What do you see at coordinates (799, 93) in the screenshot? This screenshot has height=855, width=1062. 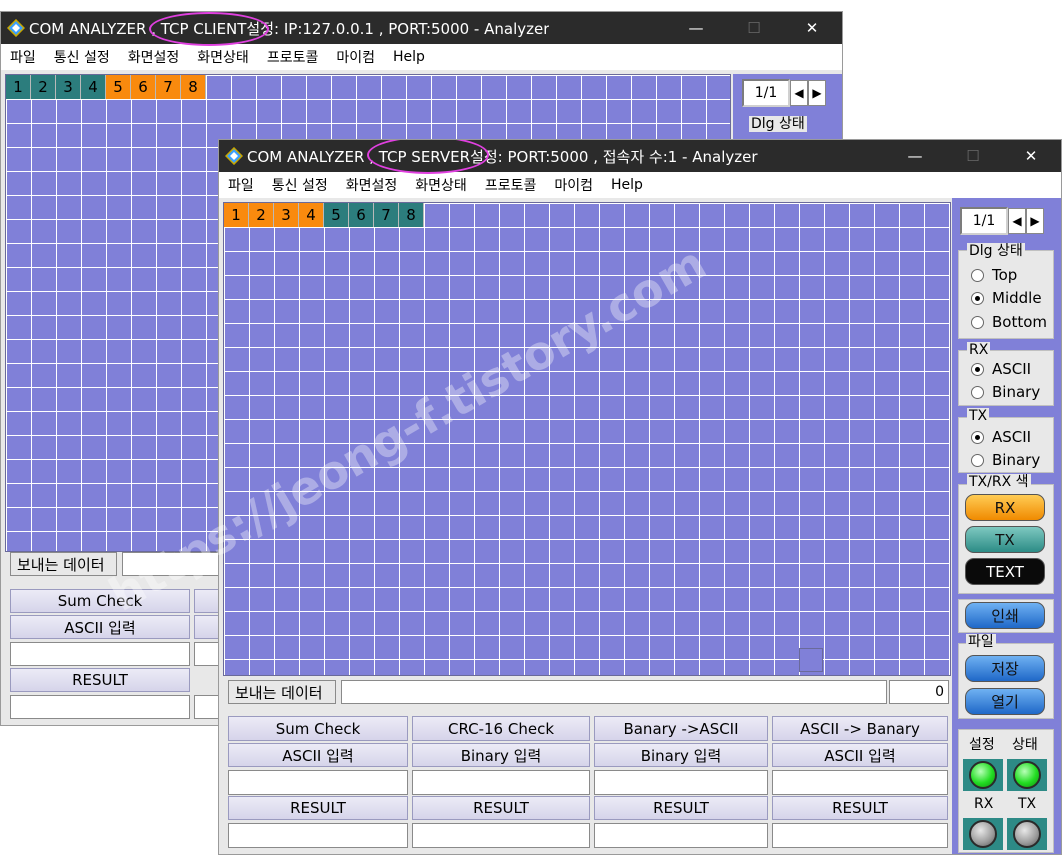 I see `client-prev-page-icon: ◀` at bounding box center [799, 93].